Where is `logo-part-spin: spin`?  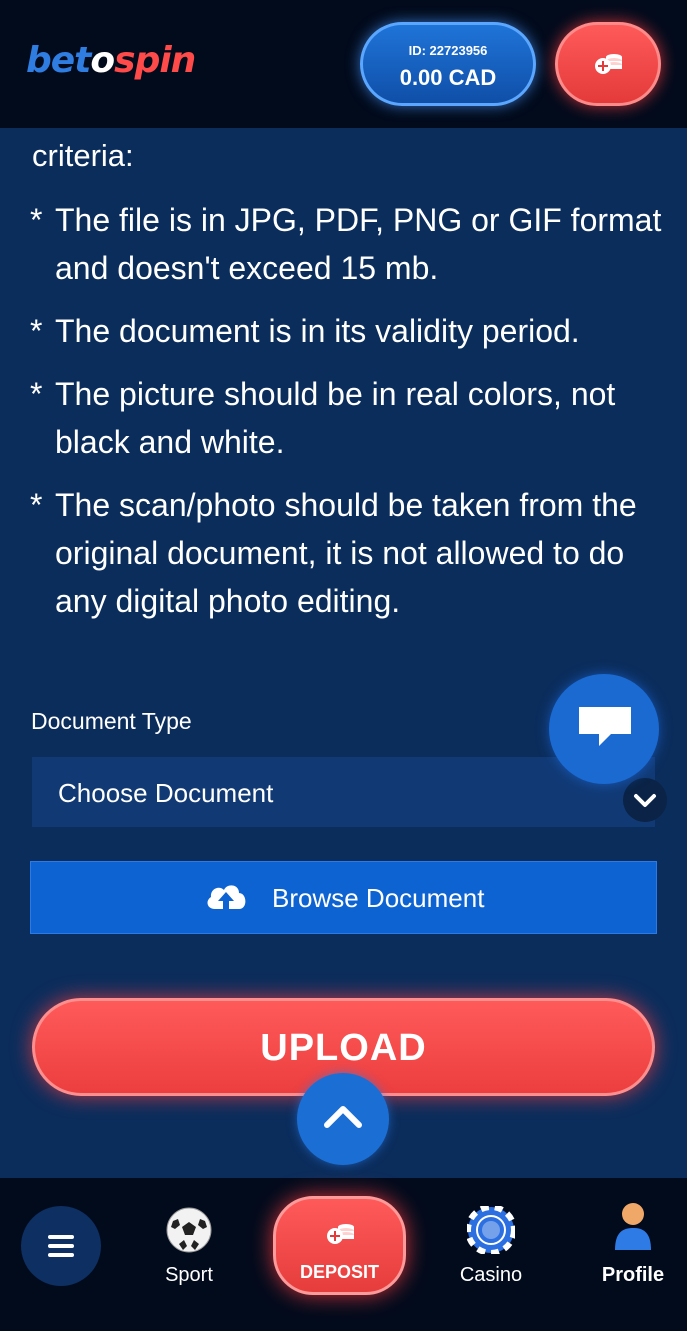
logo-part-spin: spin is located at coordinates (155, 60).